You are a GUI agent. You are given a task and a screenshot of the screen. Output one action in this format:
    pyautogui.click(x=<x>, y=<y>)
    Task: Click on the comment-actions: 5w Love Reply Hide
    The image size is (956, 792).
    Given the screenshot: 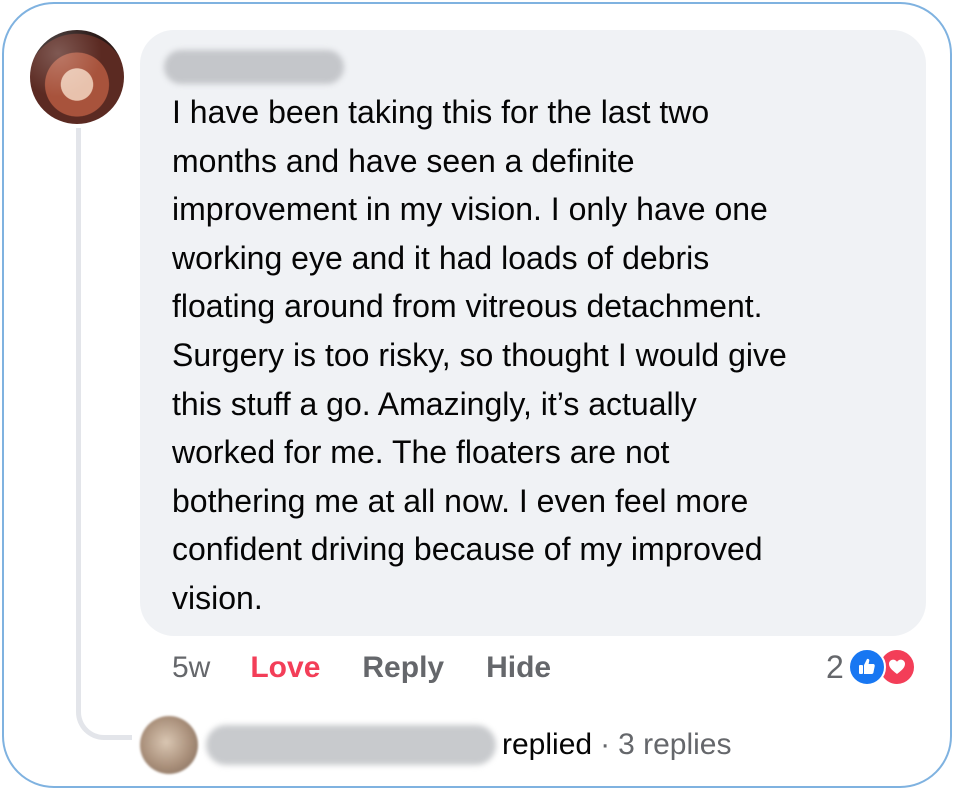 What is the action you would take?
    pyautogui.click(x=361, y=668)
    